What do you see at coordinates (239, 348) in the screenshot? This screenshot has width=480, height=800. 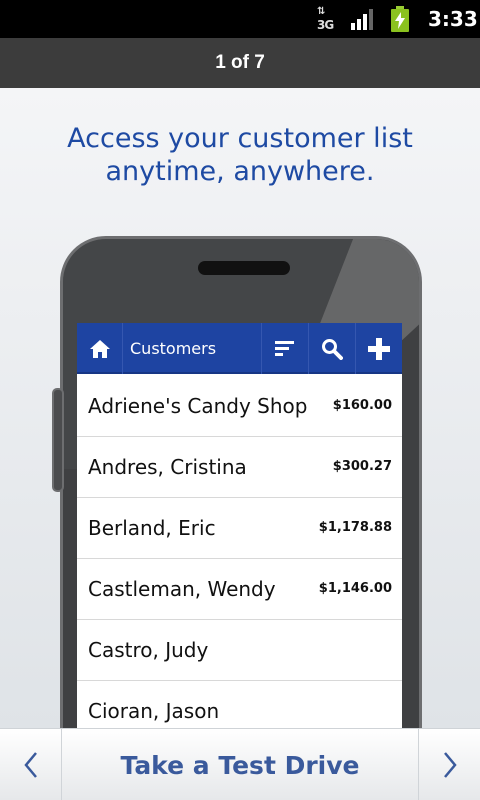 I see `app-action-bar: Customers` at bounding box center [239, 348].